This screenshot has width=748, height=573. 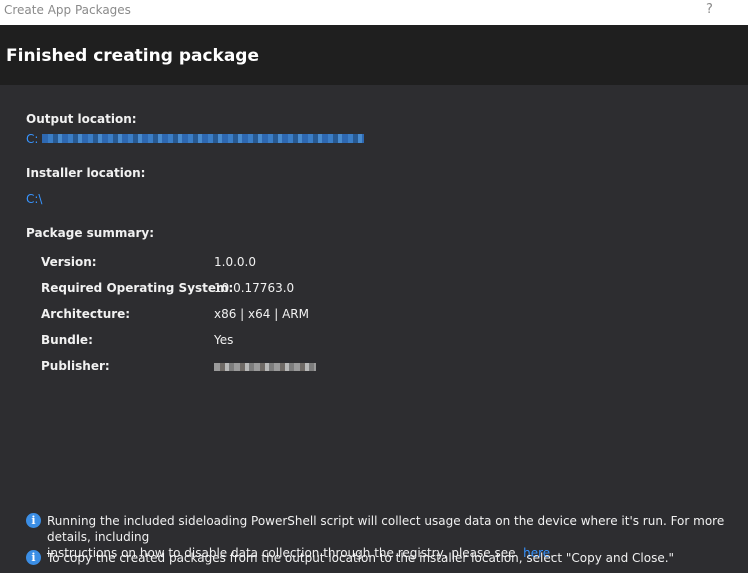 I want to click on os-key: Required Operating System:, so click(x=137, y=288).